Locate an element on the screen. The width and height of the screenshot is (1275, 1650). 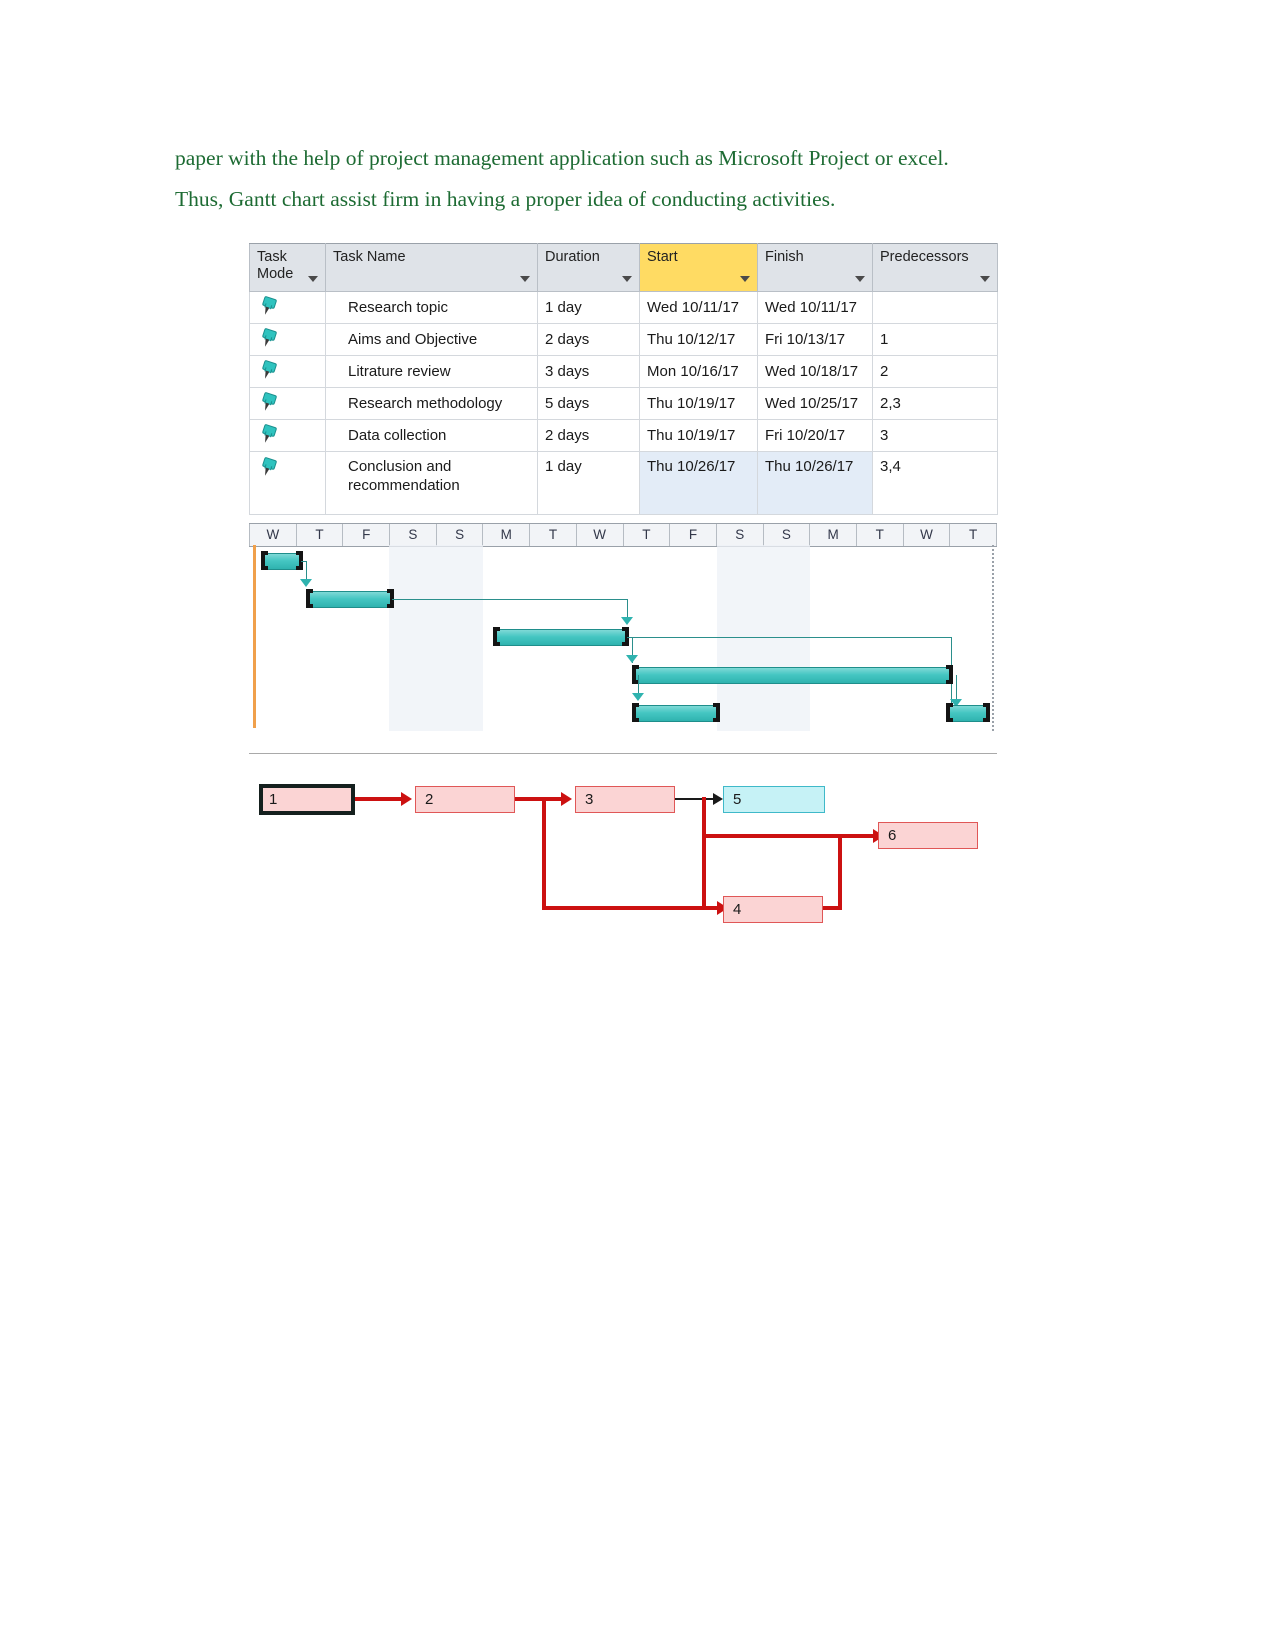
network-diagram: 1 2 3 5 6 4 is located at coordinates (623, 854).